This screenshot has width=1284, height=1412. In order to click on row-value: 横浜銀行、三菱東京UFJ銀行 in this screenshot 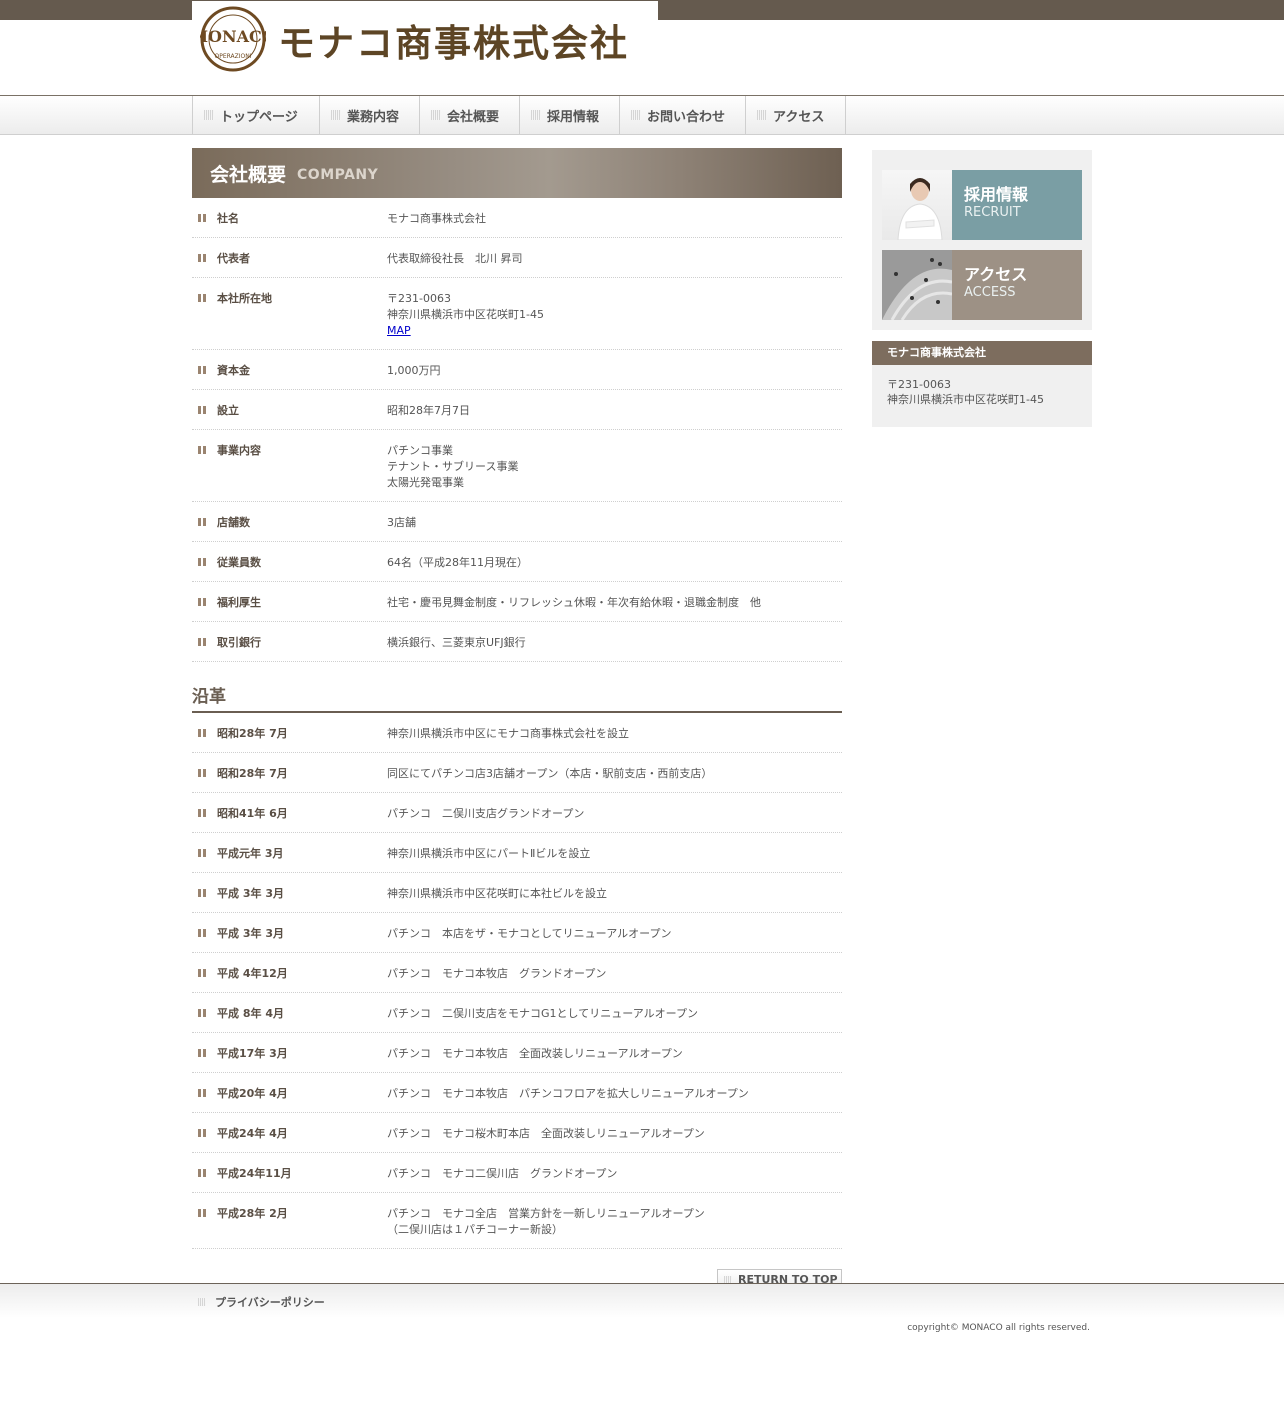, I will do `click(614, 643)`.